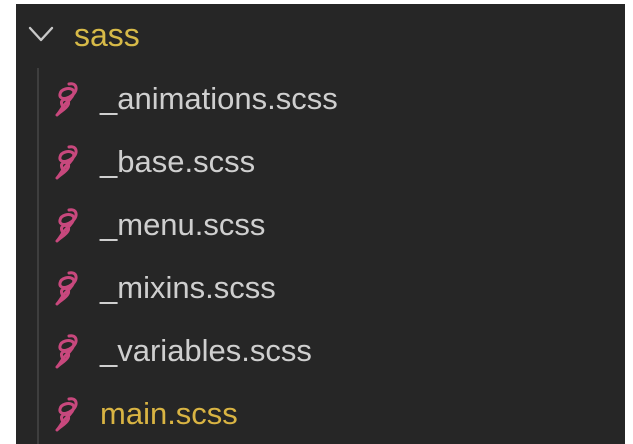 This screenshot has width=633, height=444. I want to click on file-label: _animations.scss, so click(219, 98).